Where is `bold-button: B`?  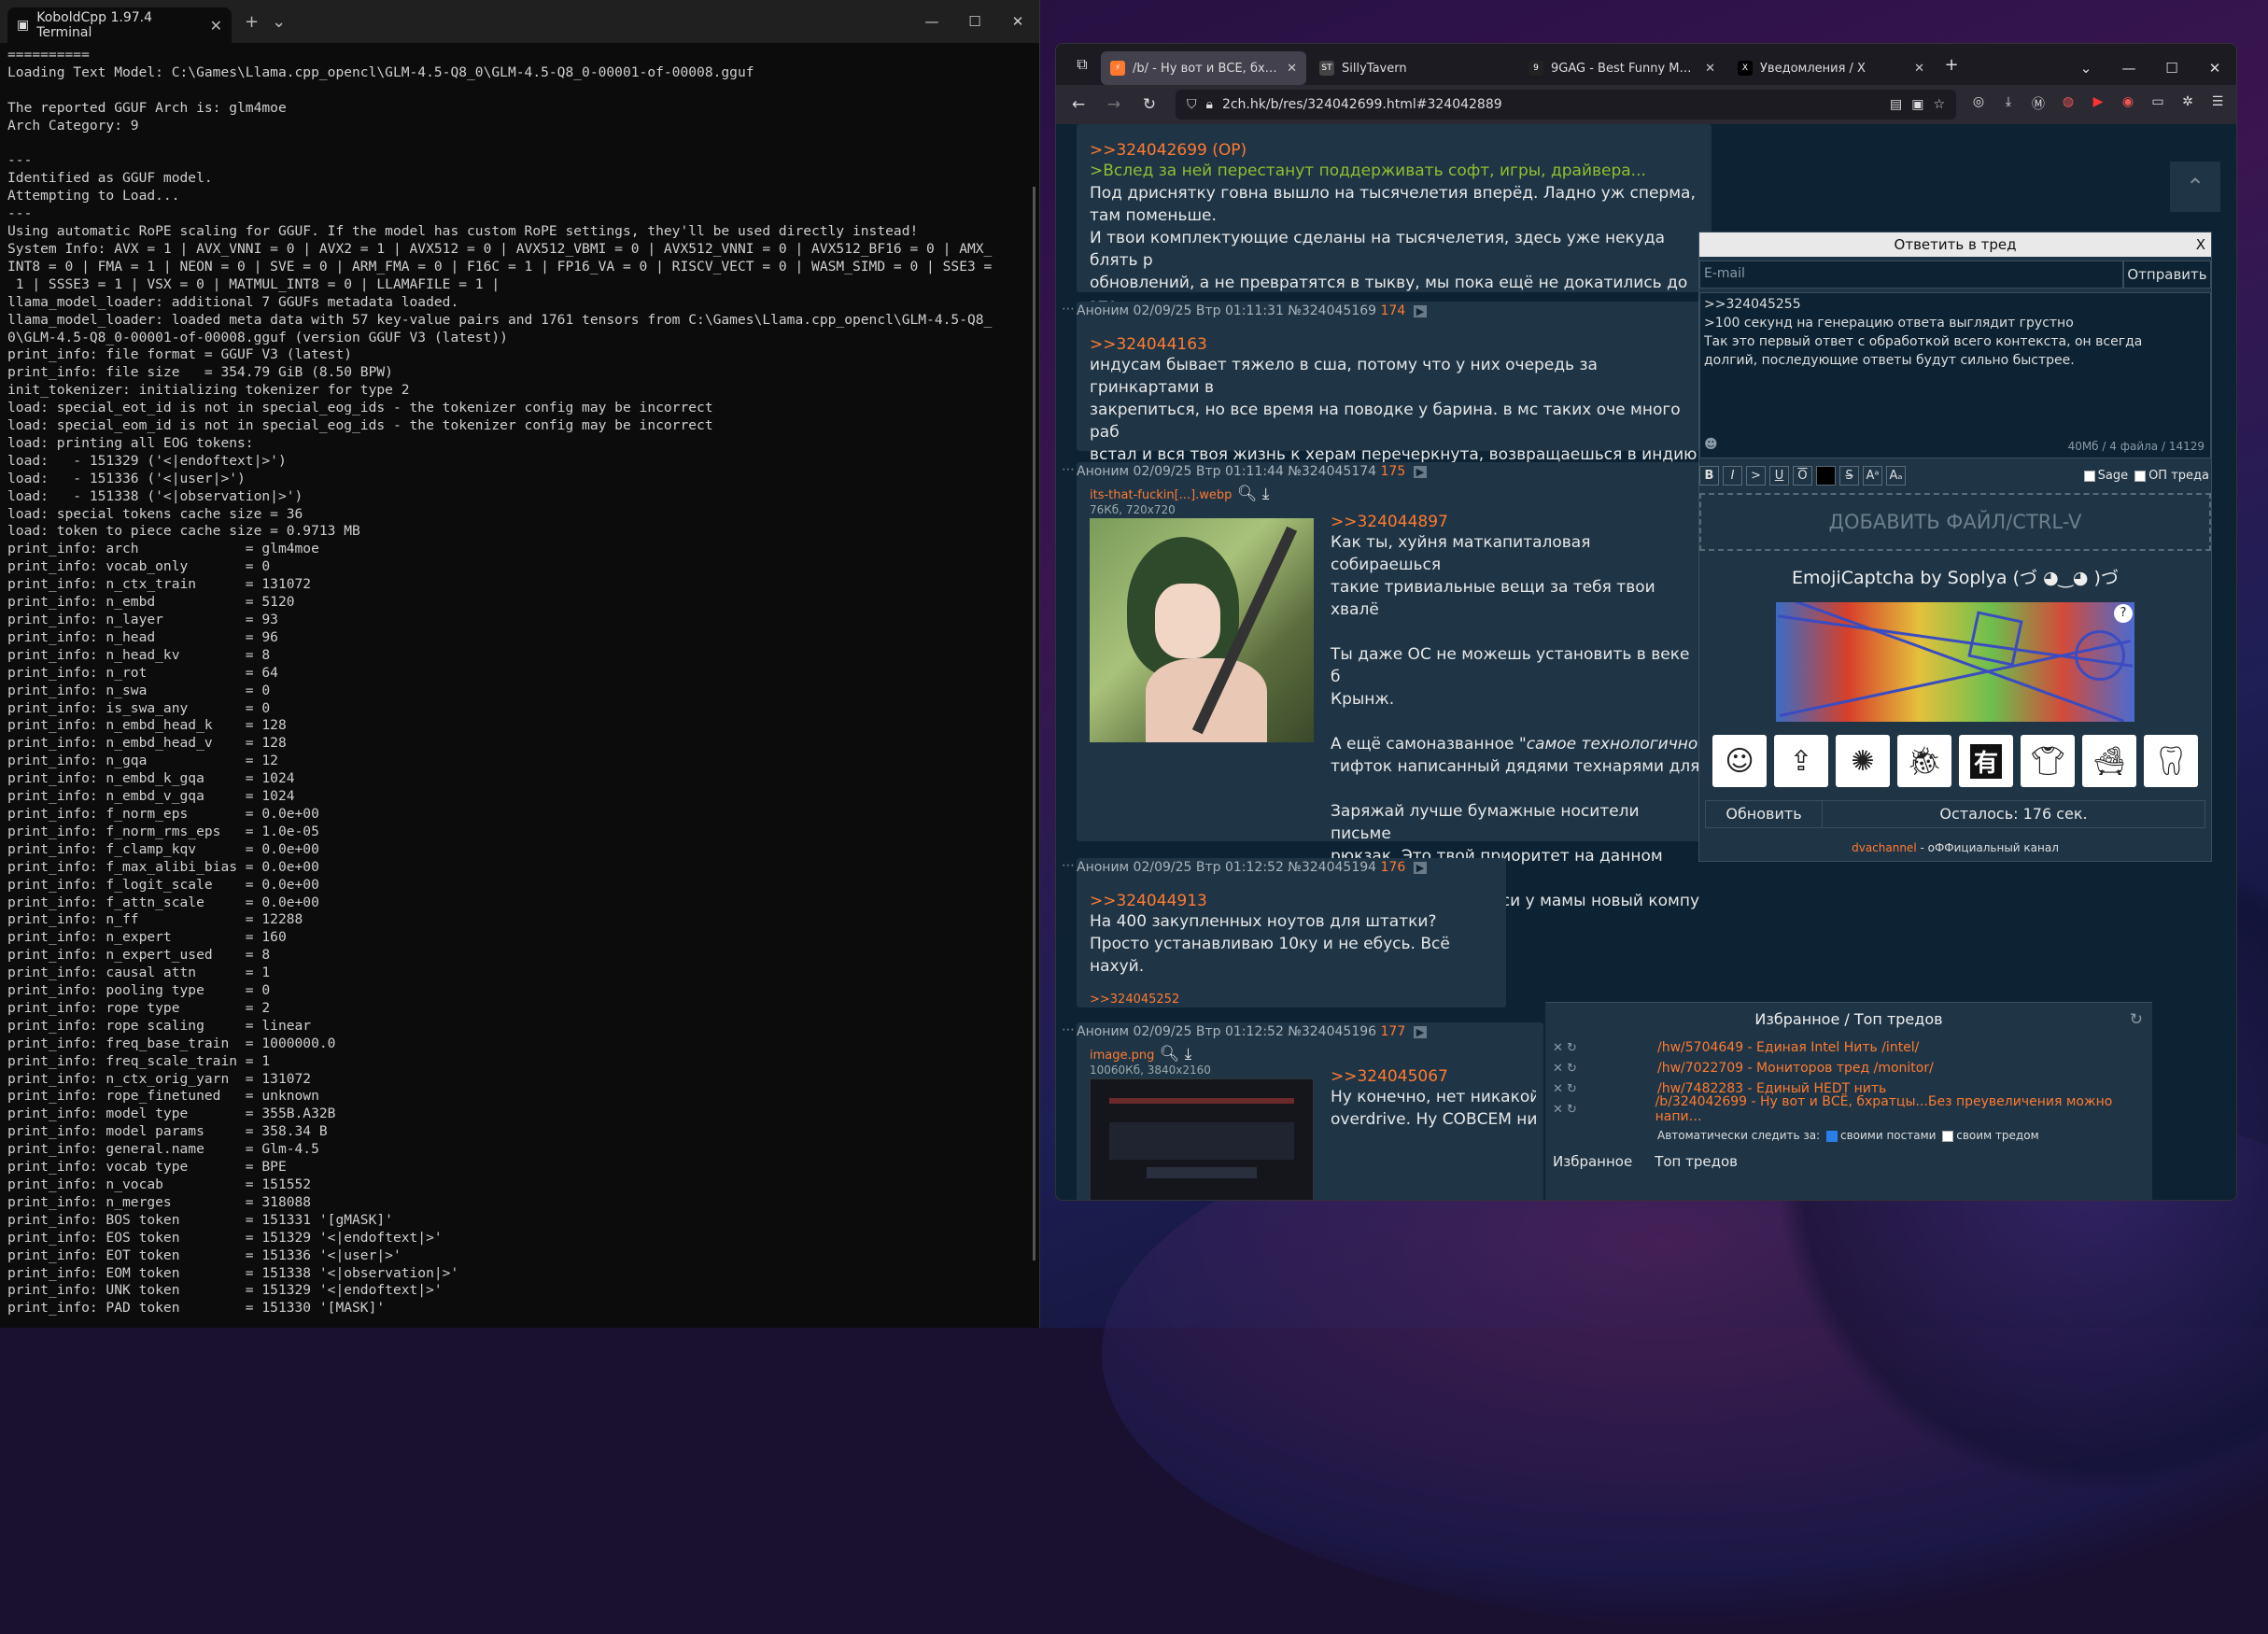 bold-button: B is located at coordinates (1709, 476).